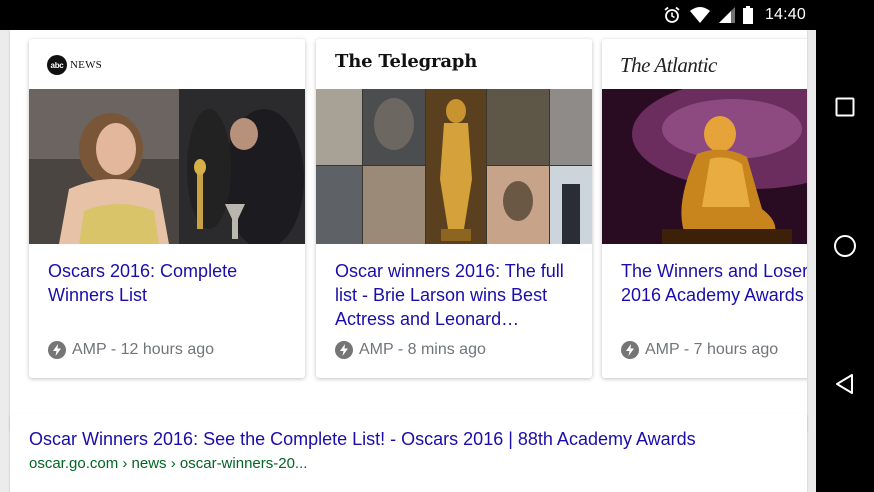 The height and width of the screenshot is (492, 874). What do you see at coordinates (406, 61) in the screenshot?
I see `telegraph-logo: The Telegraph` at bounding box center [406, 61].